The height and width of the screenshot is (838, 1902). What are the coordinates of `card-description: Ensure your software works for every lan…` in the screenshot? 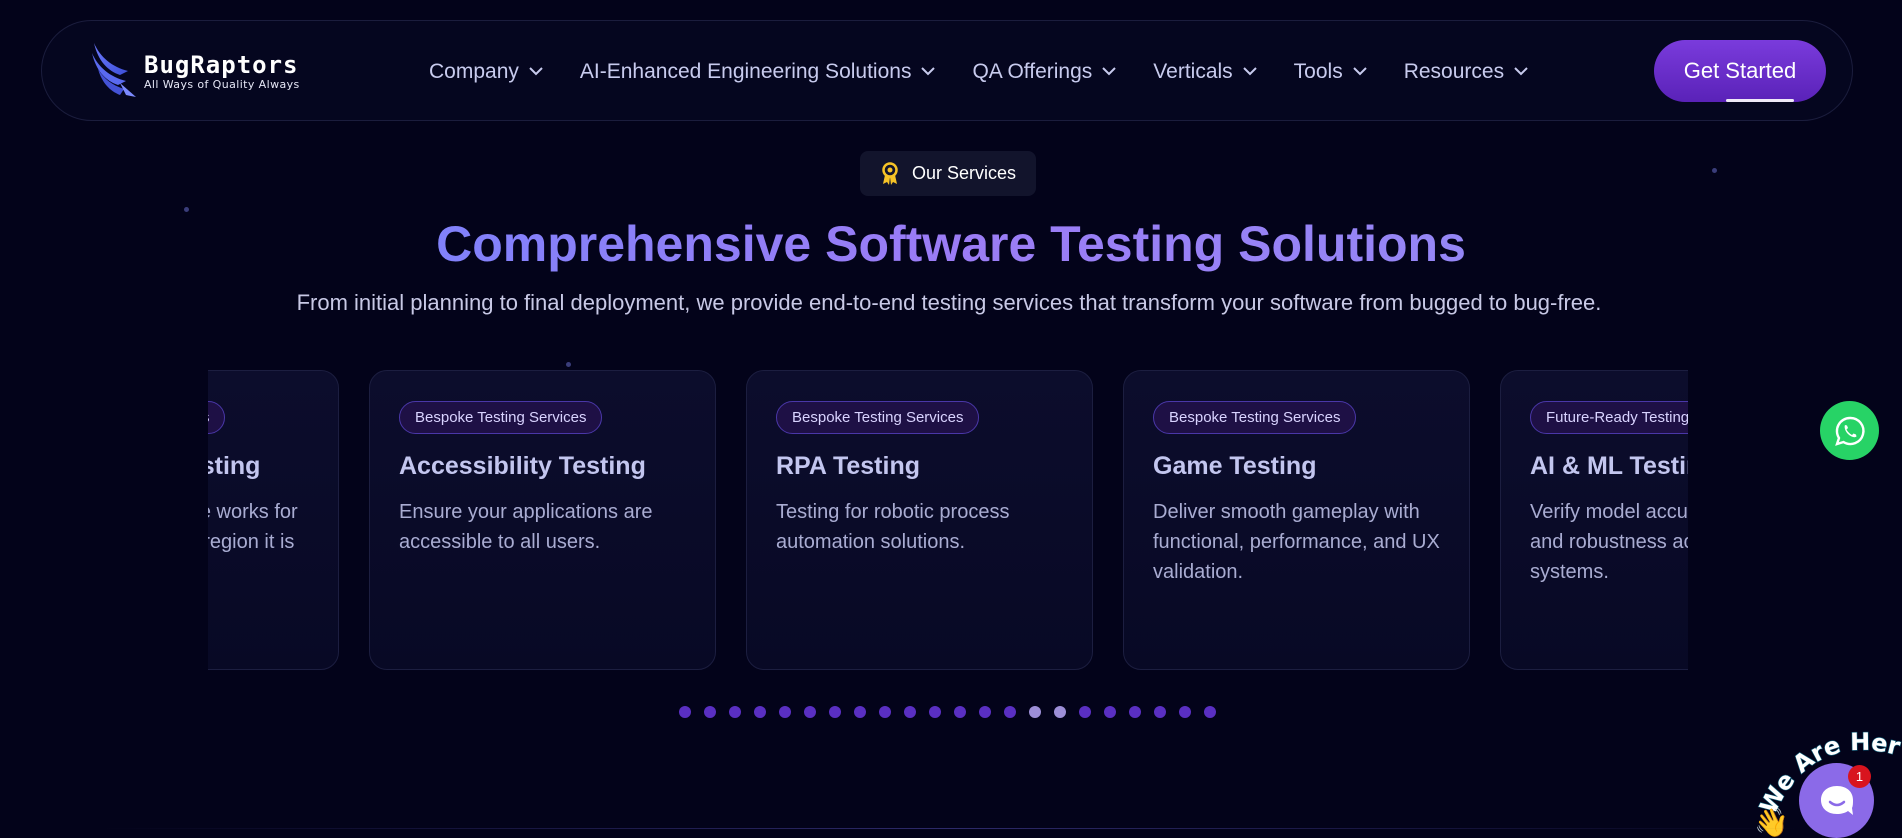 It's located at (253, 527).